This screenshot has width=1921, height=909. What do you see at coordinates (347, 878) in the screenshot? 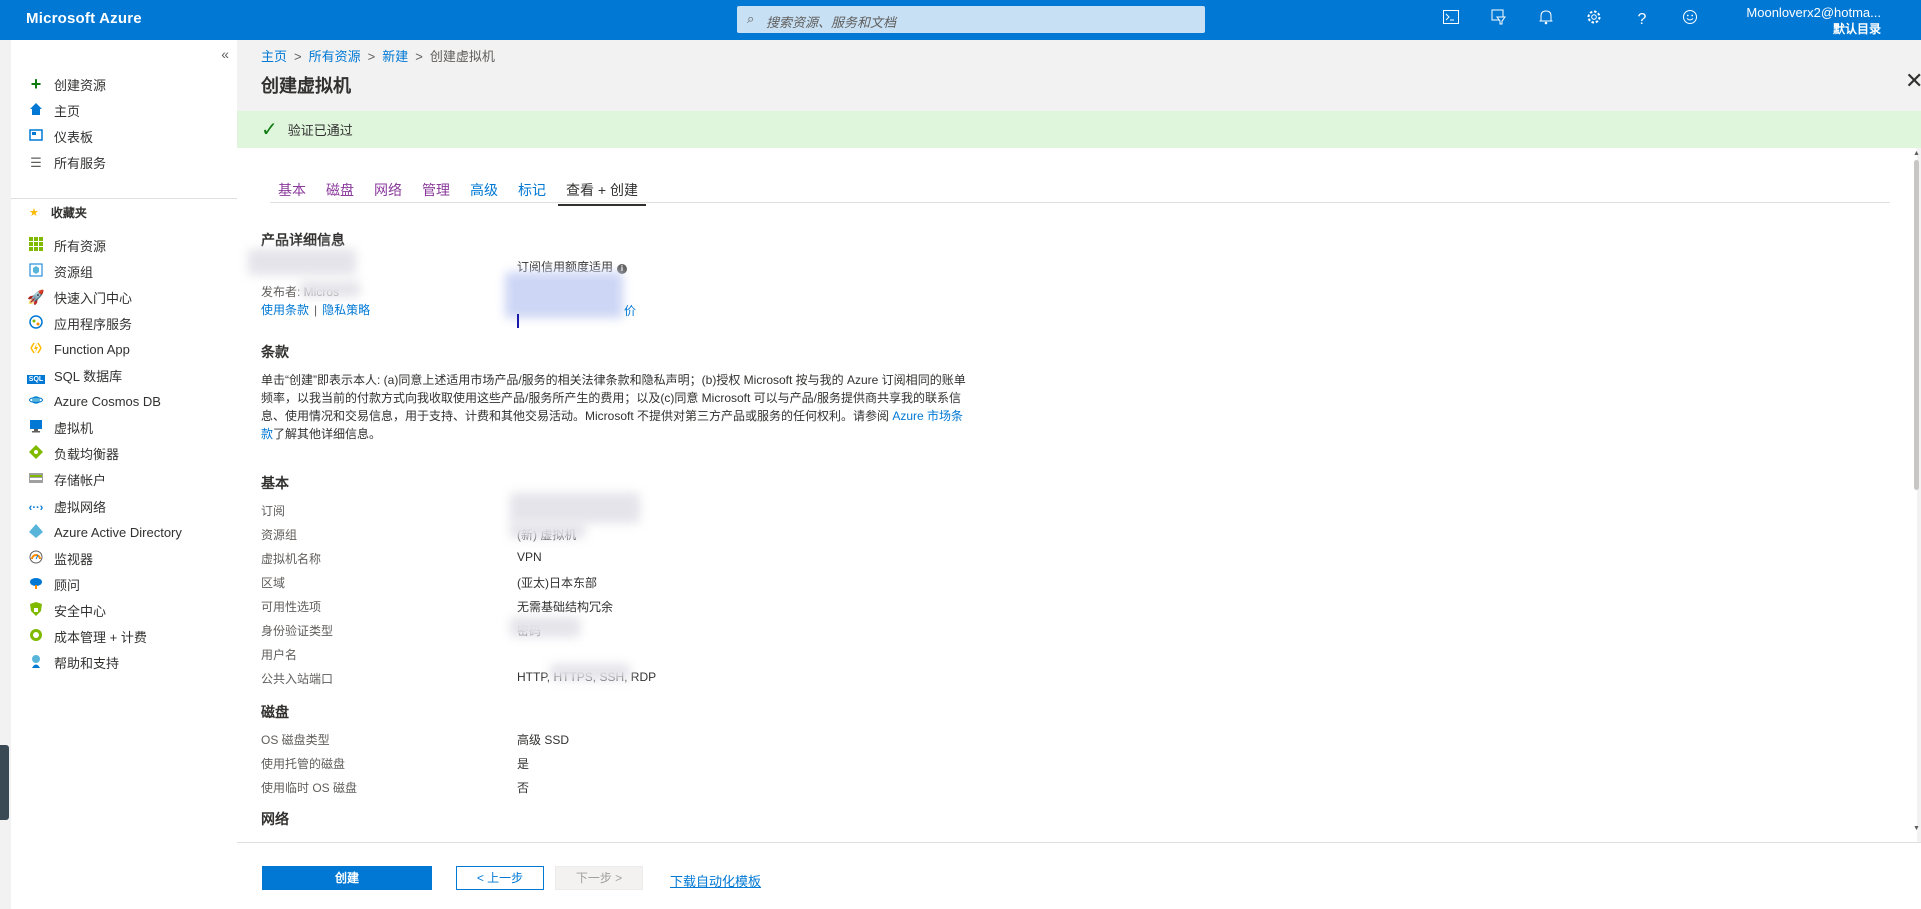
I see `create-button: 创建` at bounding box center [347, 878].